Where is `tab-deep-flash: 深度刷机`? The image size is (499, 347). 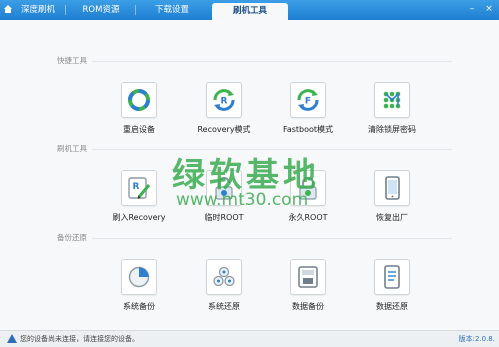
tab-deep-flash: 深度刷机 is located at coordinates (33, 10).